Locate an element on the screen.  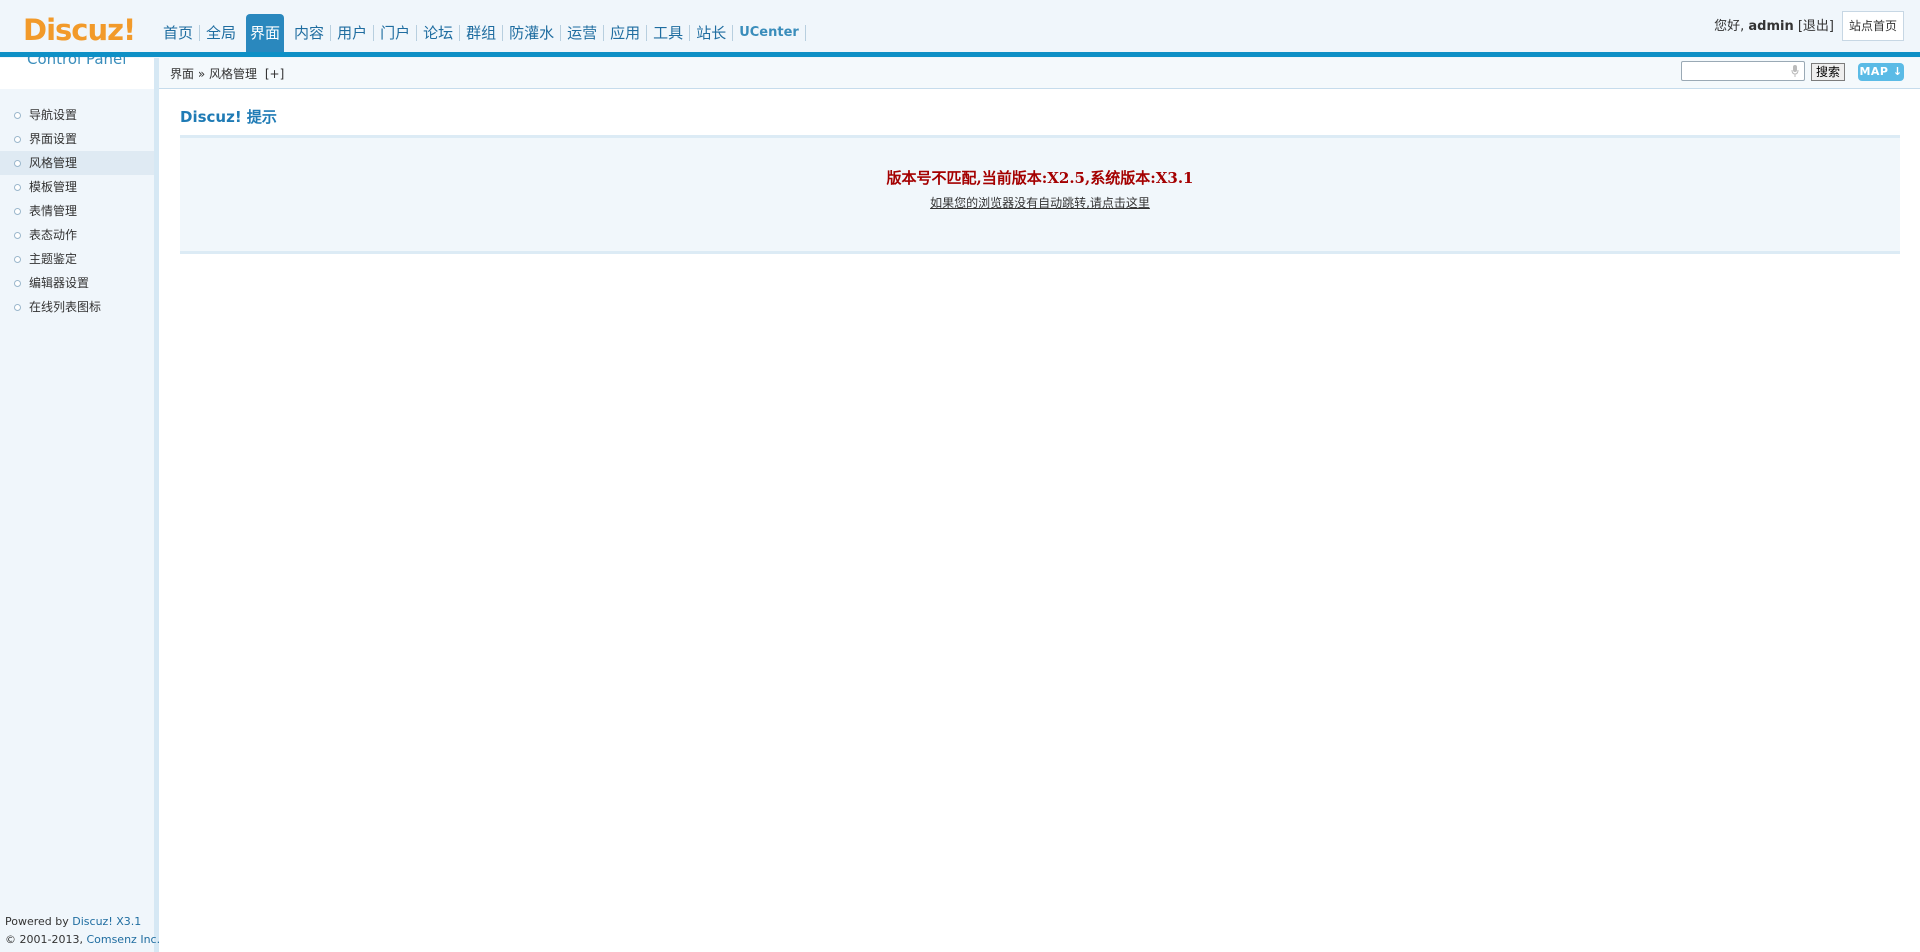
powered-by-text: Powered by is located at coordinates (39, 921).